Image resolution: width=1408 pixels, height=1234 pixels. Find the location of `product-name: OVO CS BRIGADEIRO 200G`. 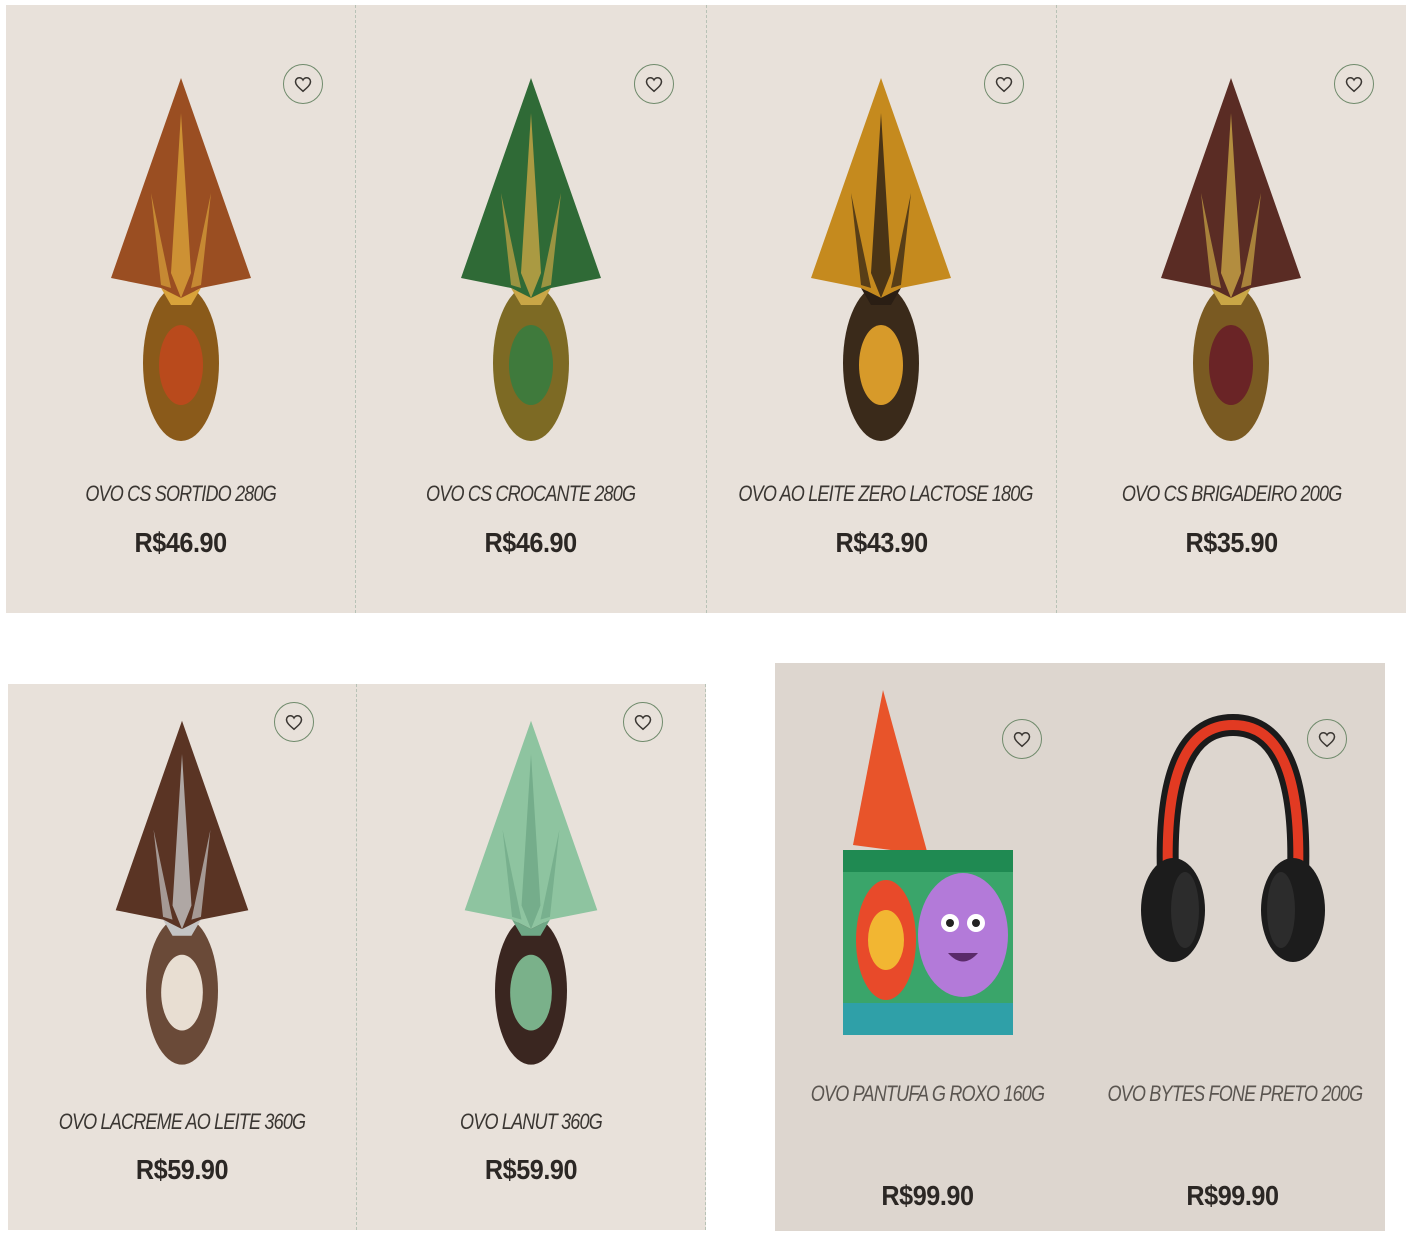

product-name: OVO CS BRIGADEIRO 200G is located at coordinates (1231, 494).